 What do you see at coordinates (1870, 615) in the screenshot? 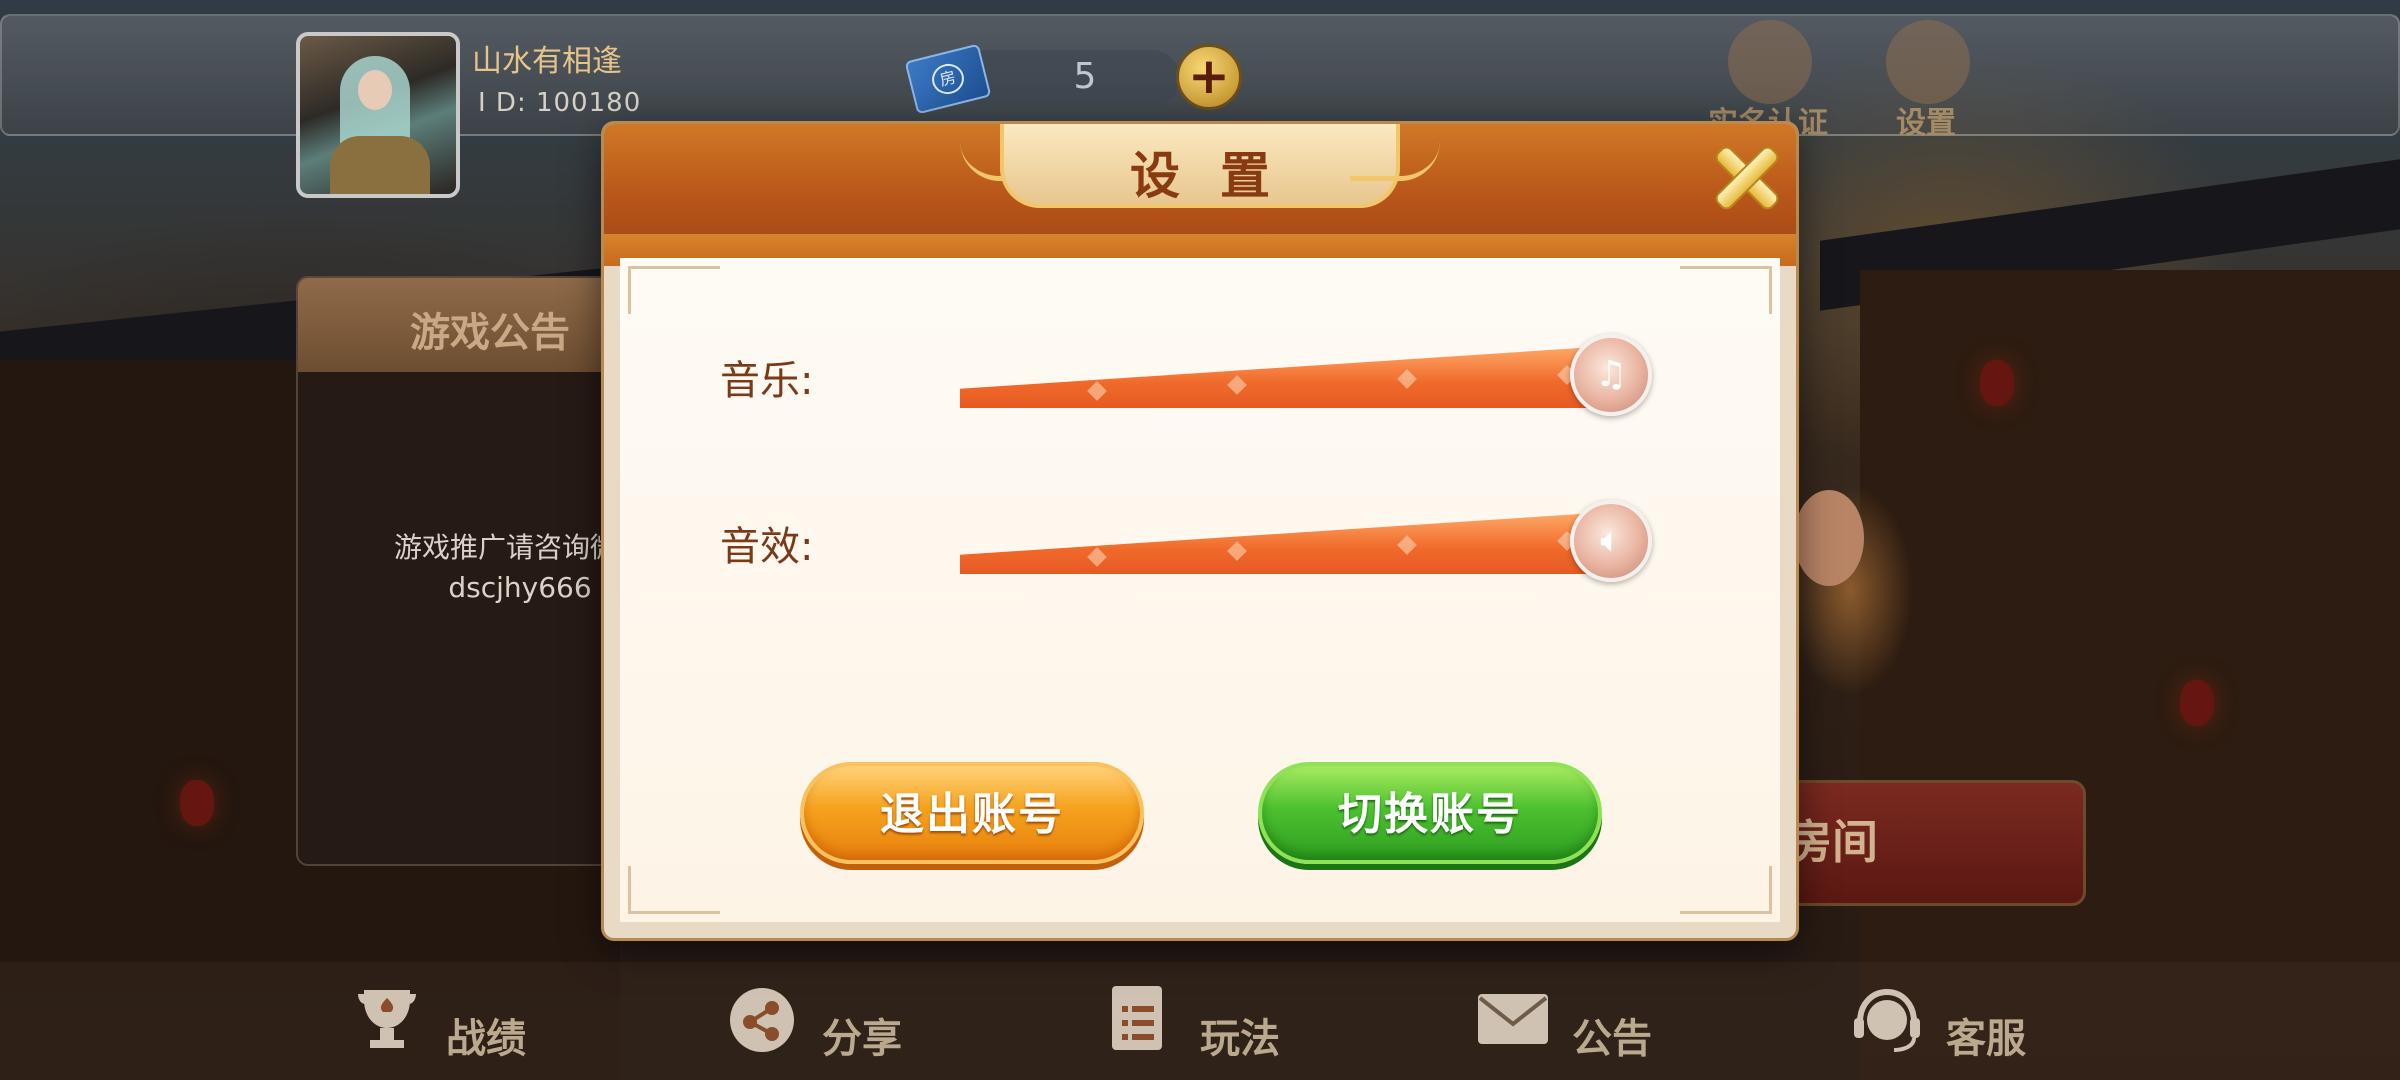
I see `hostess-portrait` at bounding box center [1870, 615].